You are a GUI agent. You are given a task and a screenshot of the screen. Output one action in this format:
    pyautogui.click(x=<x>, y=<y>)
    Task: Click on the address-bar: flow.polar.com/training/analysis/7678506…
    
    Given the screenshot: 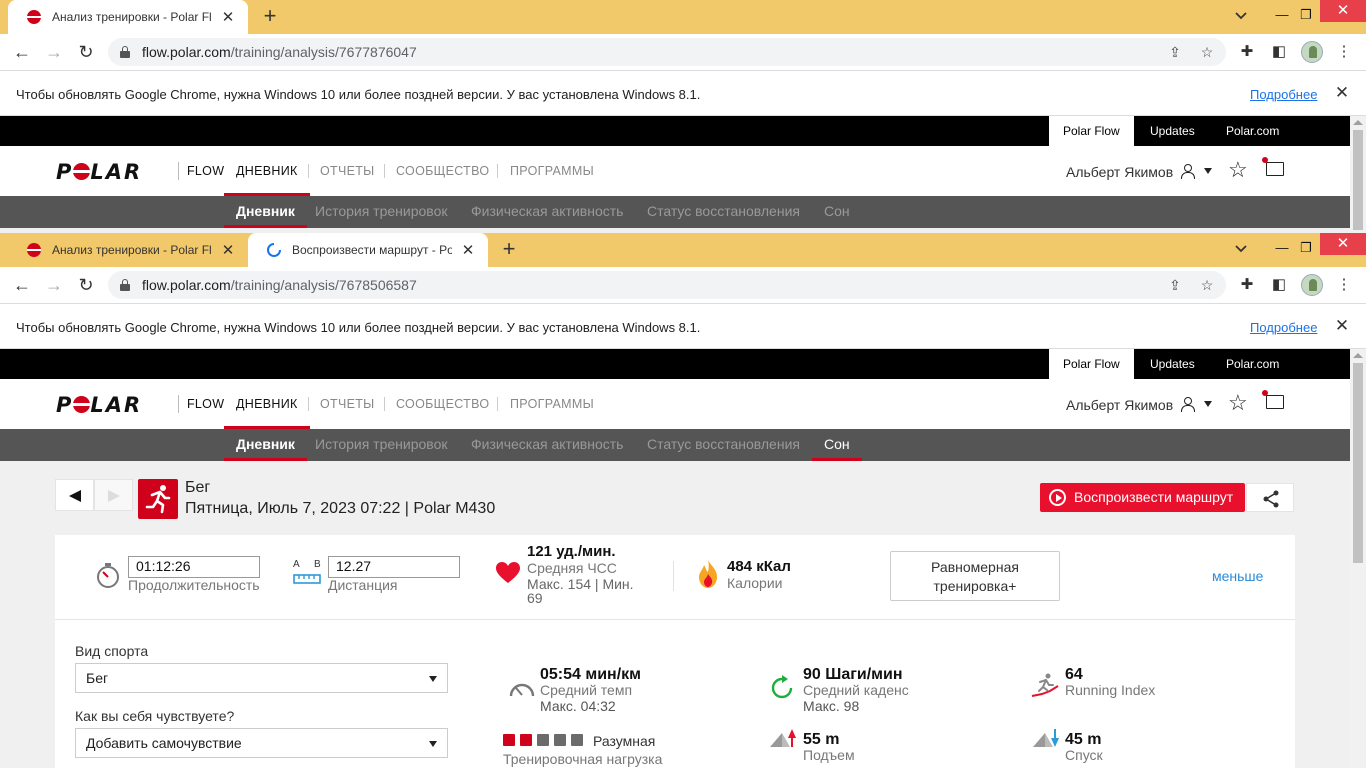 What is the action you would take?
    pyautogui.click(x=667, y=285)
    